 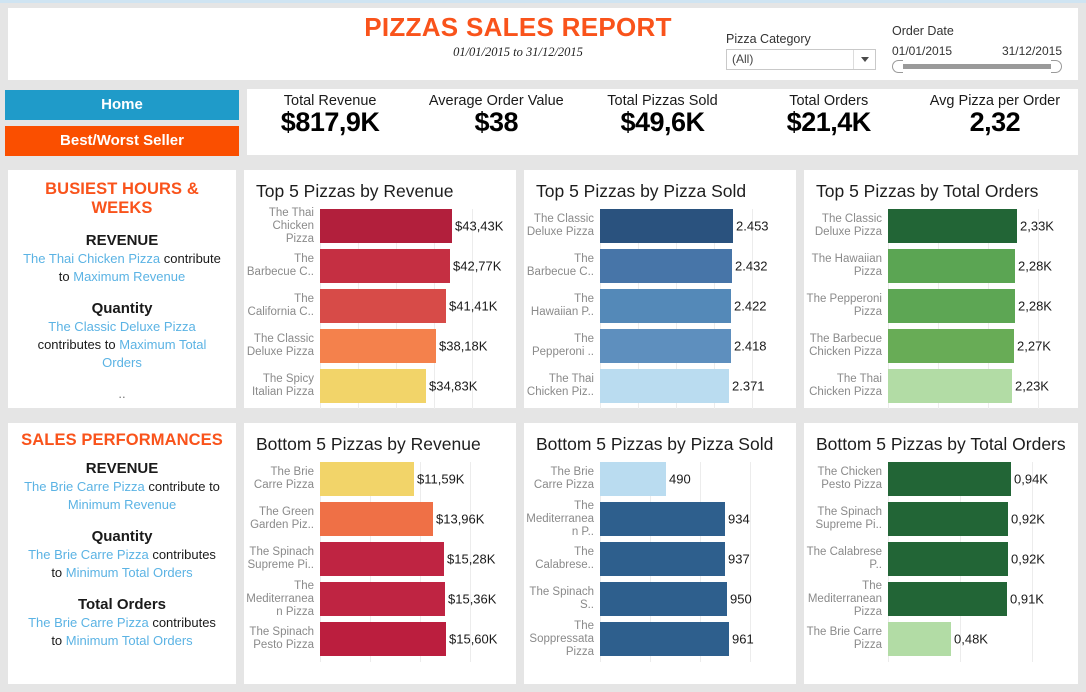 I want to click on bar-row: The Spinach S.. 950, so click(x=660, y=599).